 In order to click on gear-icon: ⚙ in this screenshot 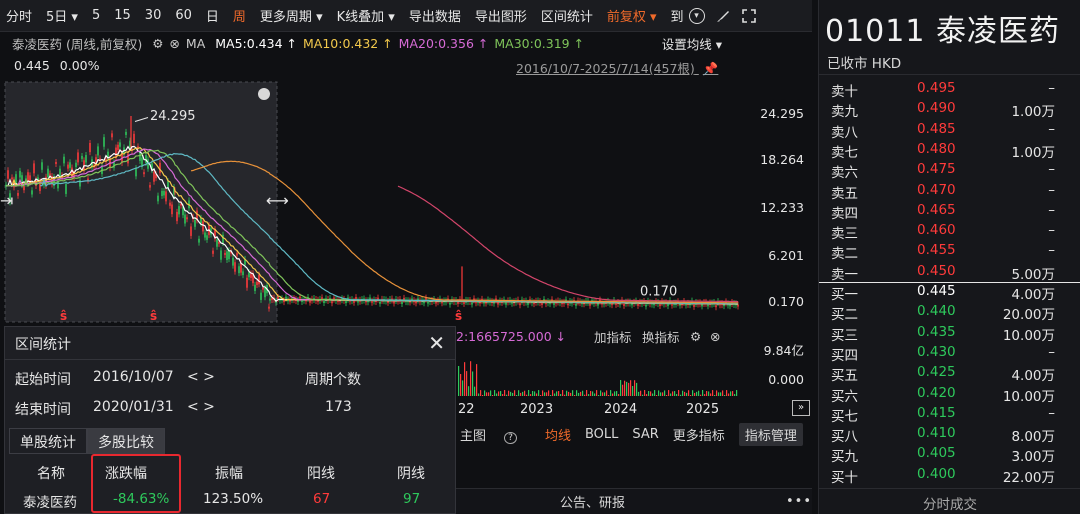, I will do `click(695, 336)`.